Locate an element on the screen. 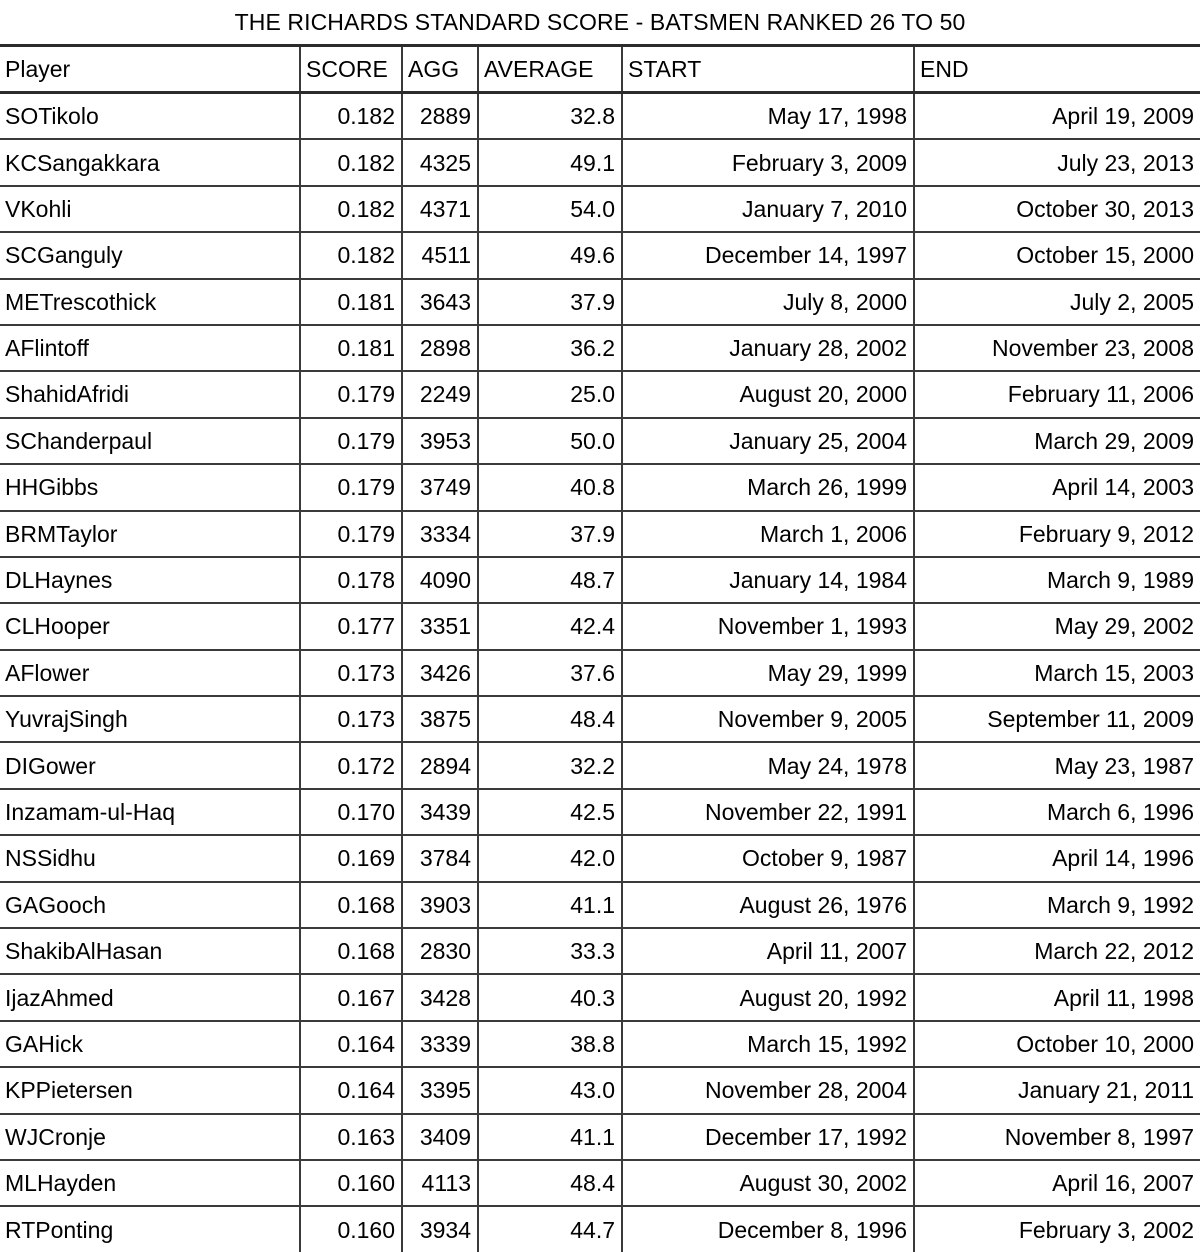 Image resolution: width=1200 pixels, height=1252 pixels. column-header-agg: AGG is located at coordinates (440, 69).